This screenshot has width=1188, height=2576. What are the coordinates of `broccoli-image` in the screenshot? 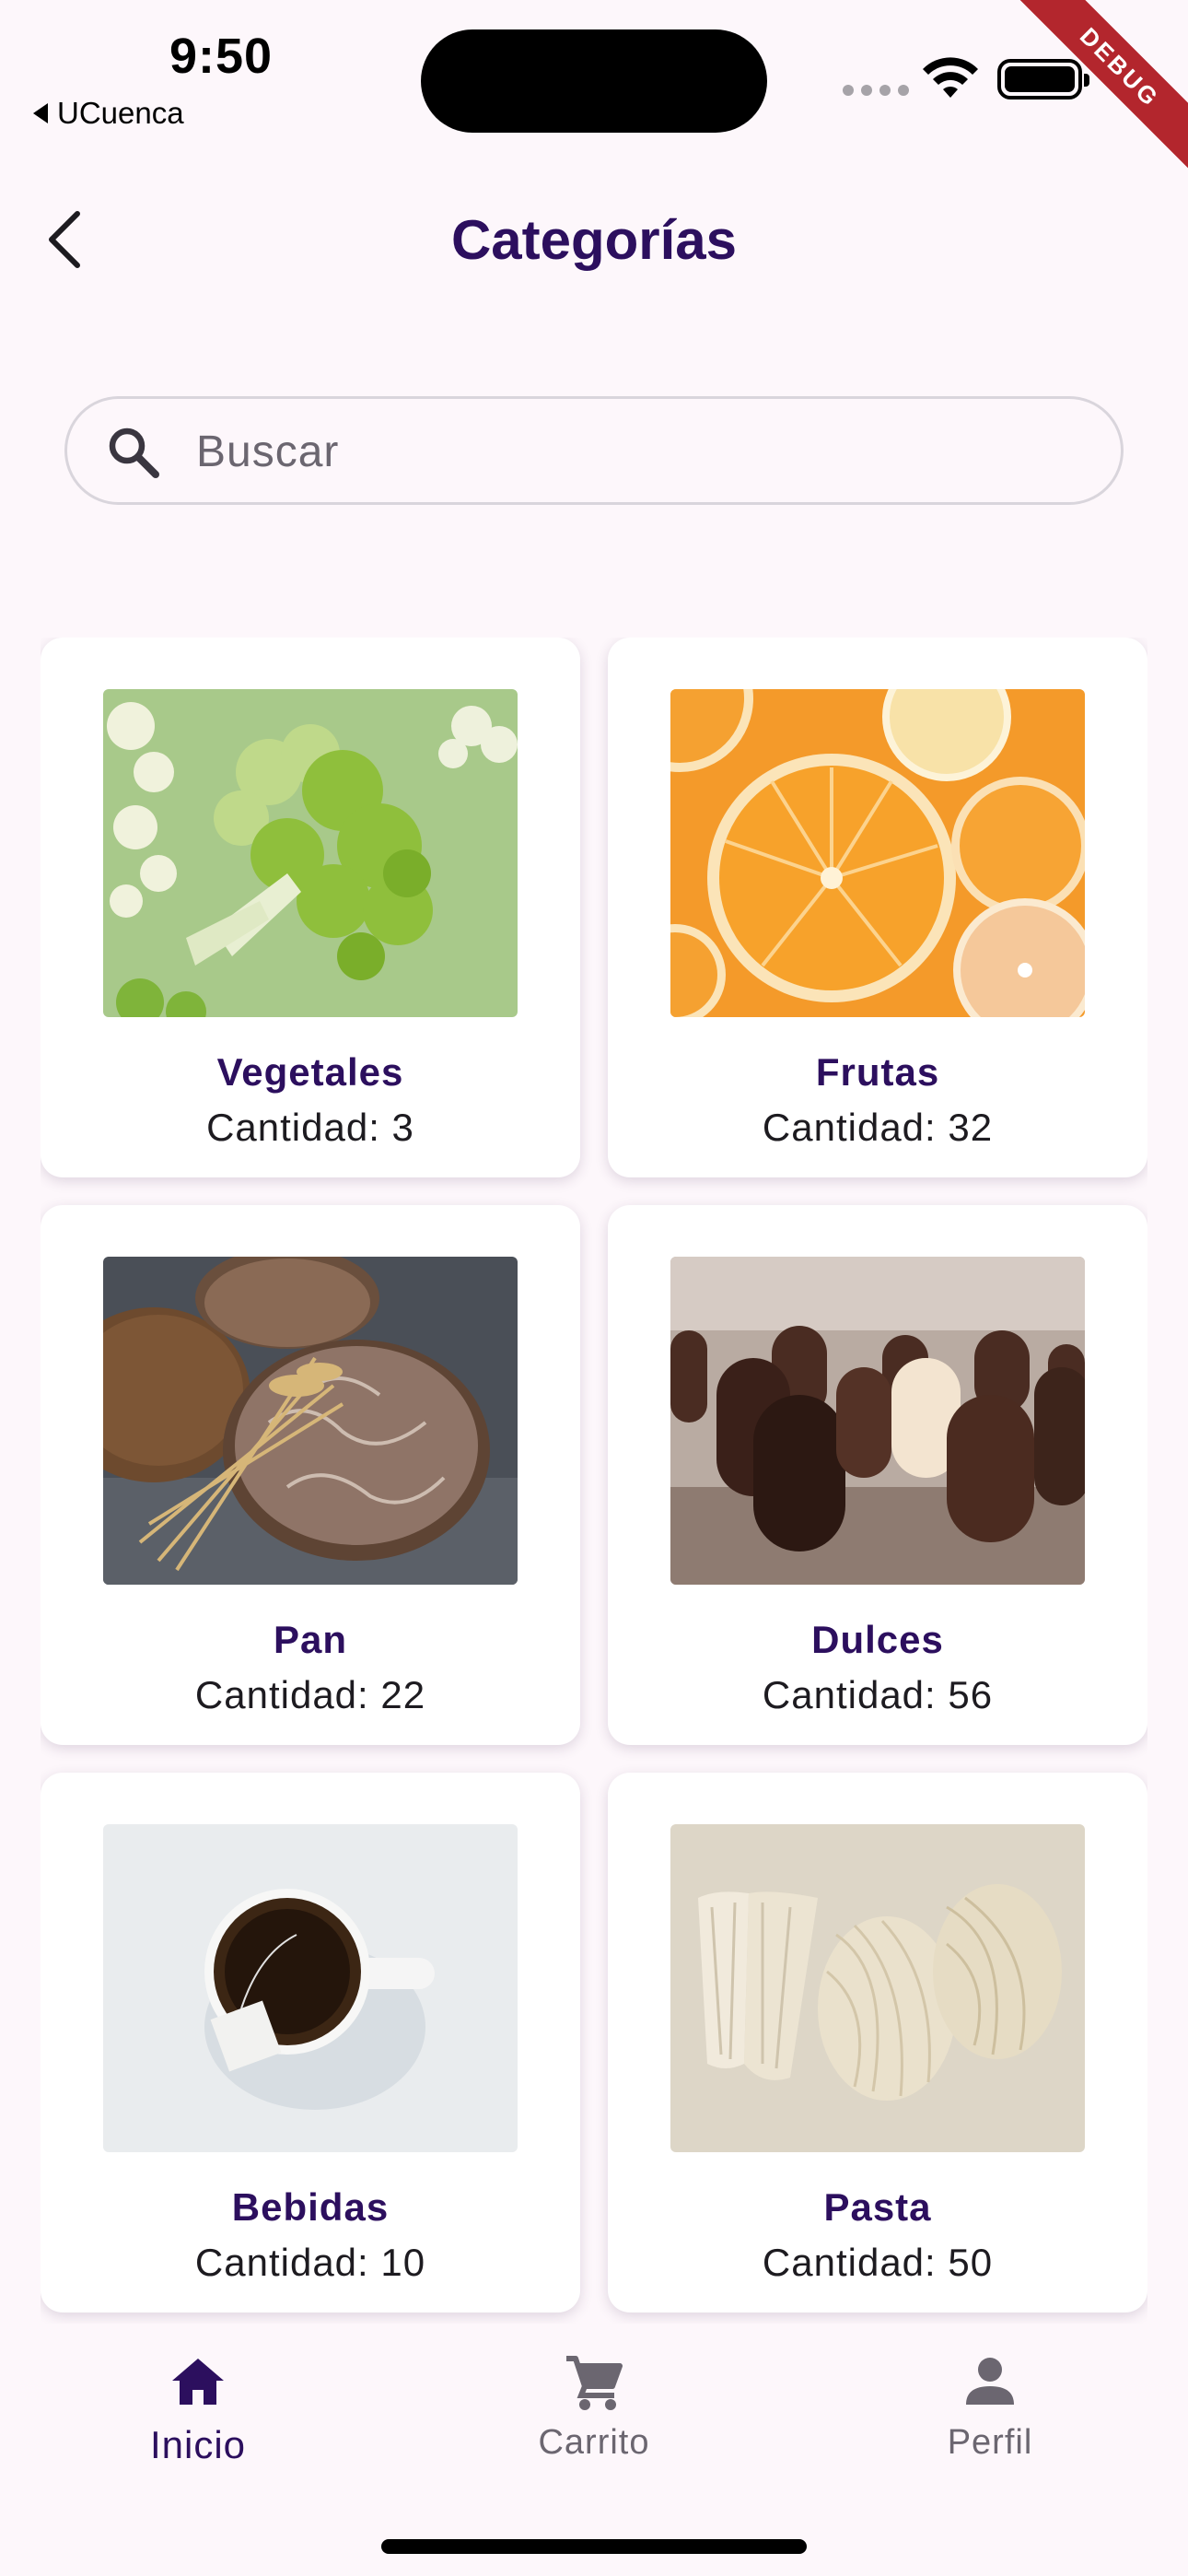 It's located at (311, 853).